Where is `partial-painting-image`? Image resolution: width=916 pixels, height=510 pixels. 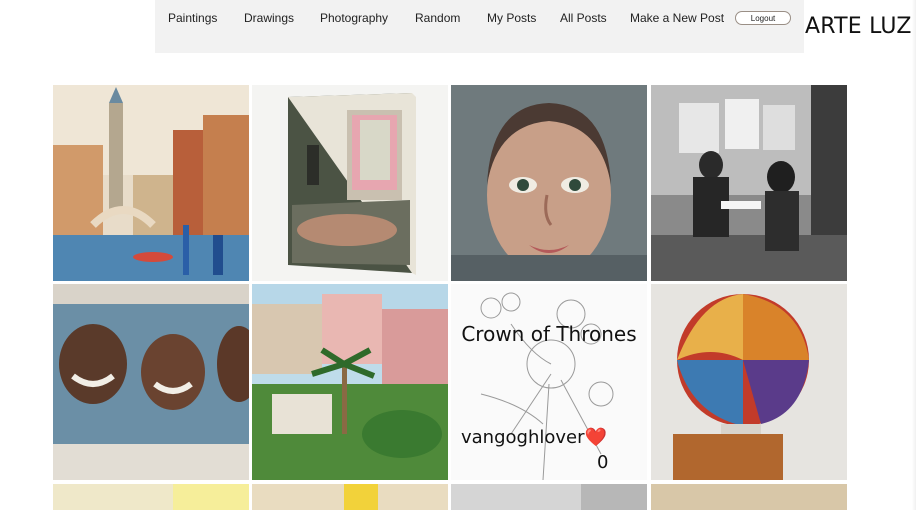 partial-painting-image is located at coordinates (151, 497).